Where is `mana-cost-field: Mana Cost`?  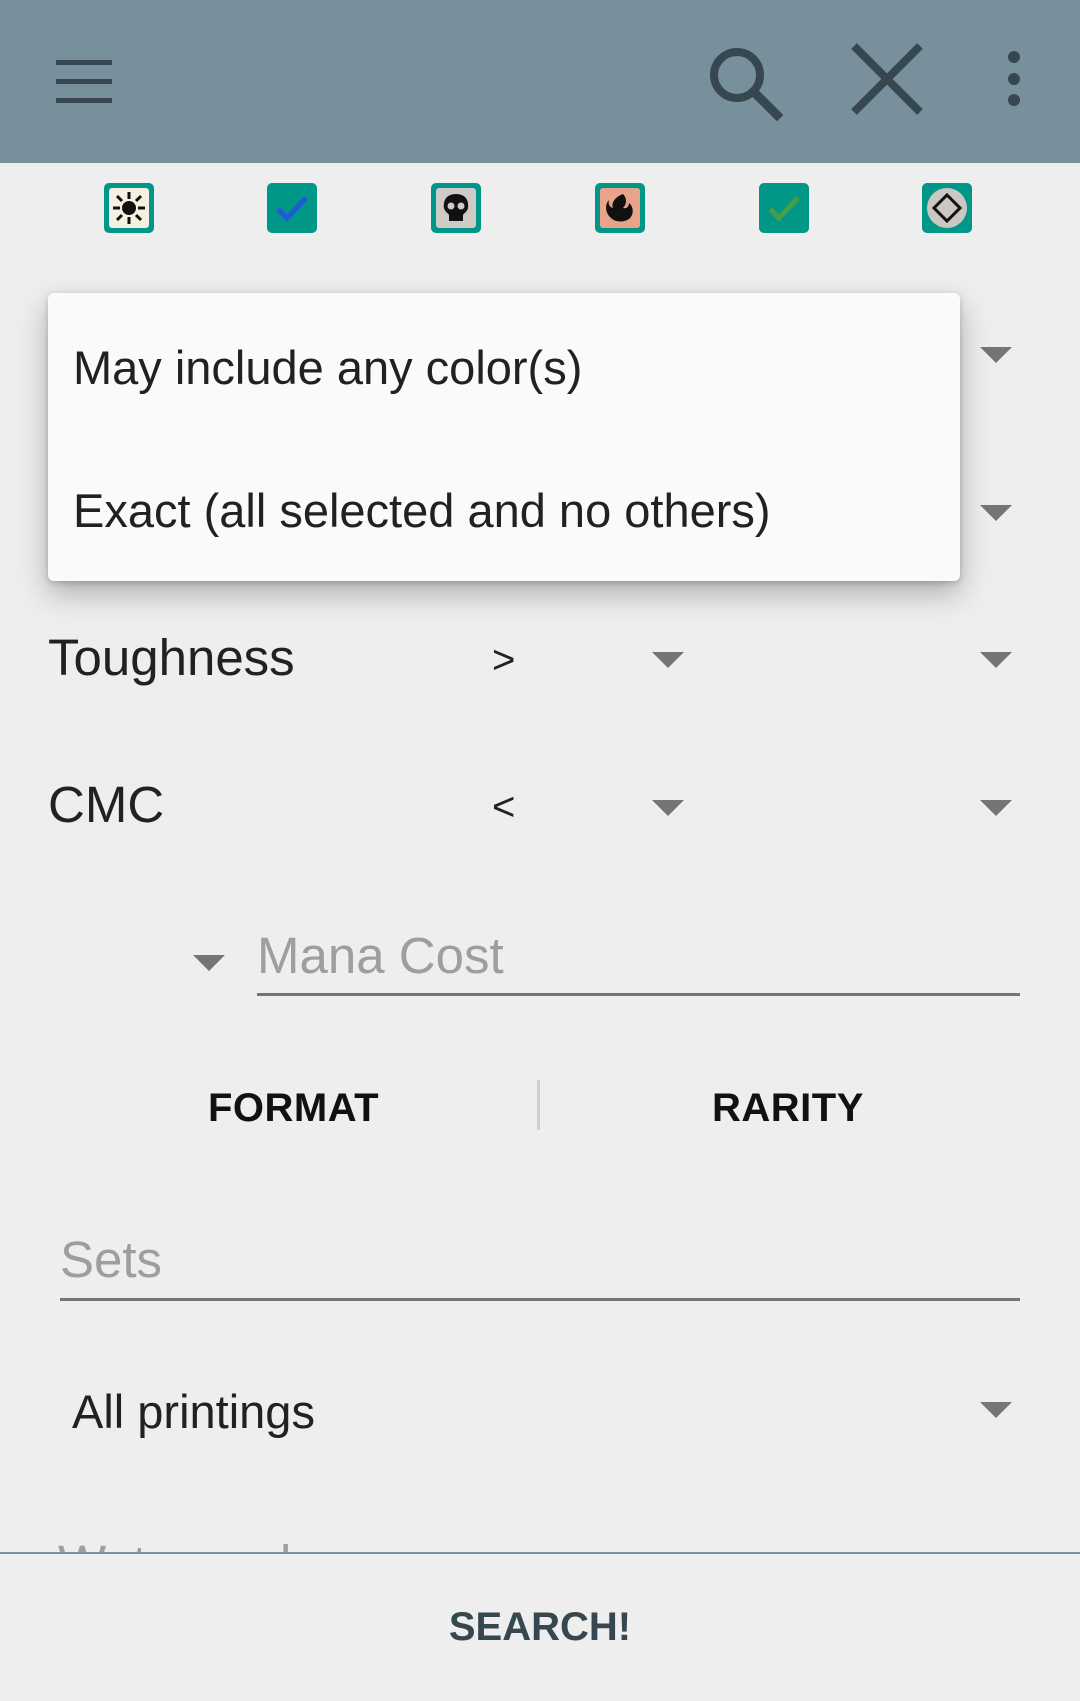
mana-cost-field: Mana Cost is located at coordinates (638, 958).